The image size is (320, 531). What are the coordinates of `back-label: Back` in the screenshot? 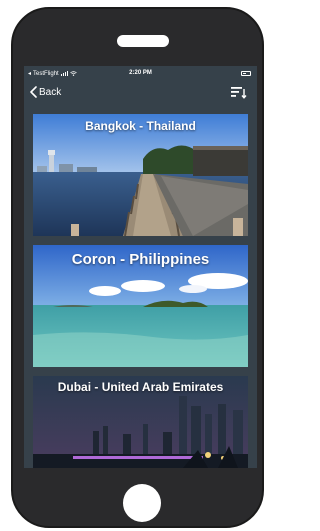 It's located at (50, 92).